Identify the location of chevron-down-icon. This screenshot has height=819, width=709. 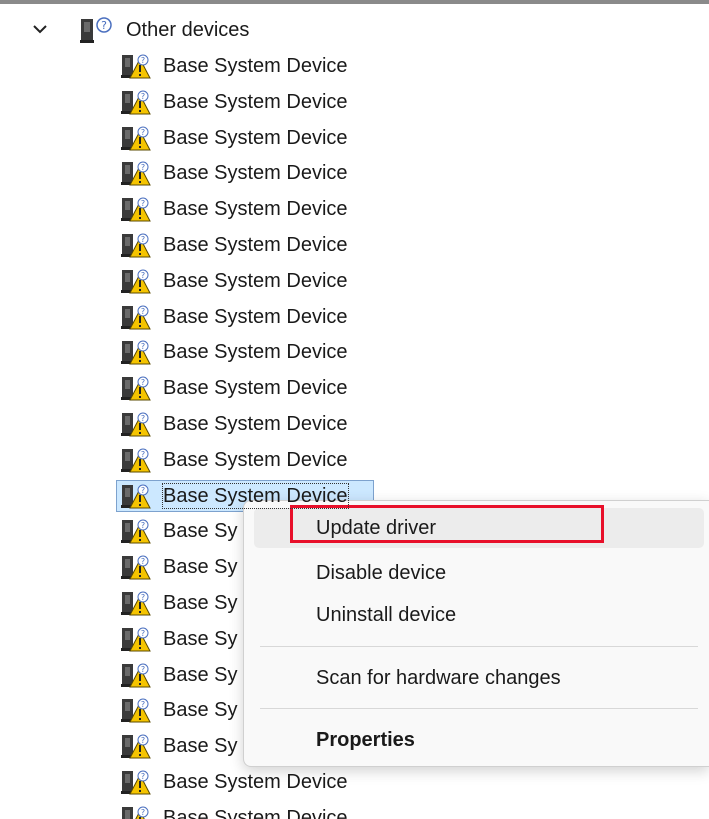
(40, 29).